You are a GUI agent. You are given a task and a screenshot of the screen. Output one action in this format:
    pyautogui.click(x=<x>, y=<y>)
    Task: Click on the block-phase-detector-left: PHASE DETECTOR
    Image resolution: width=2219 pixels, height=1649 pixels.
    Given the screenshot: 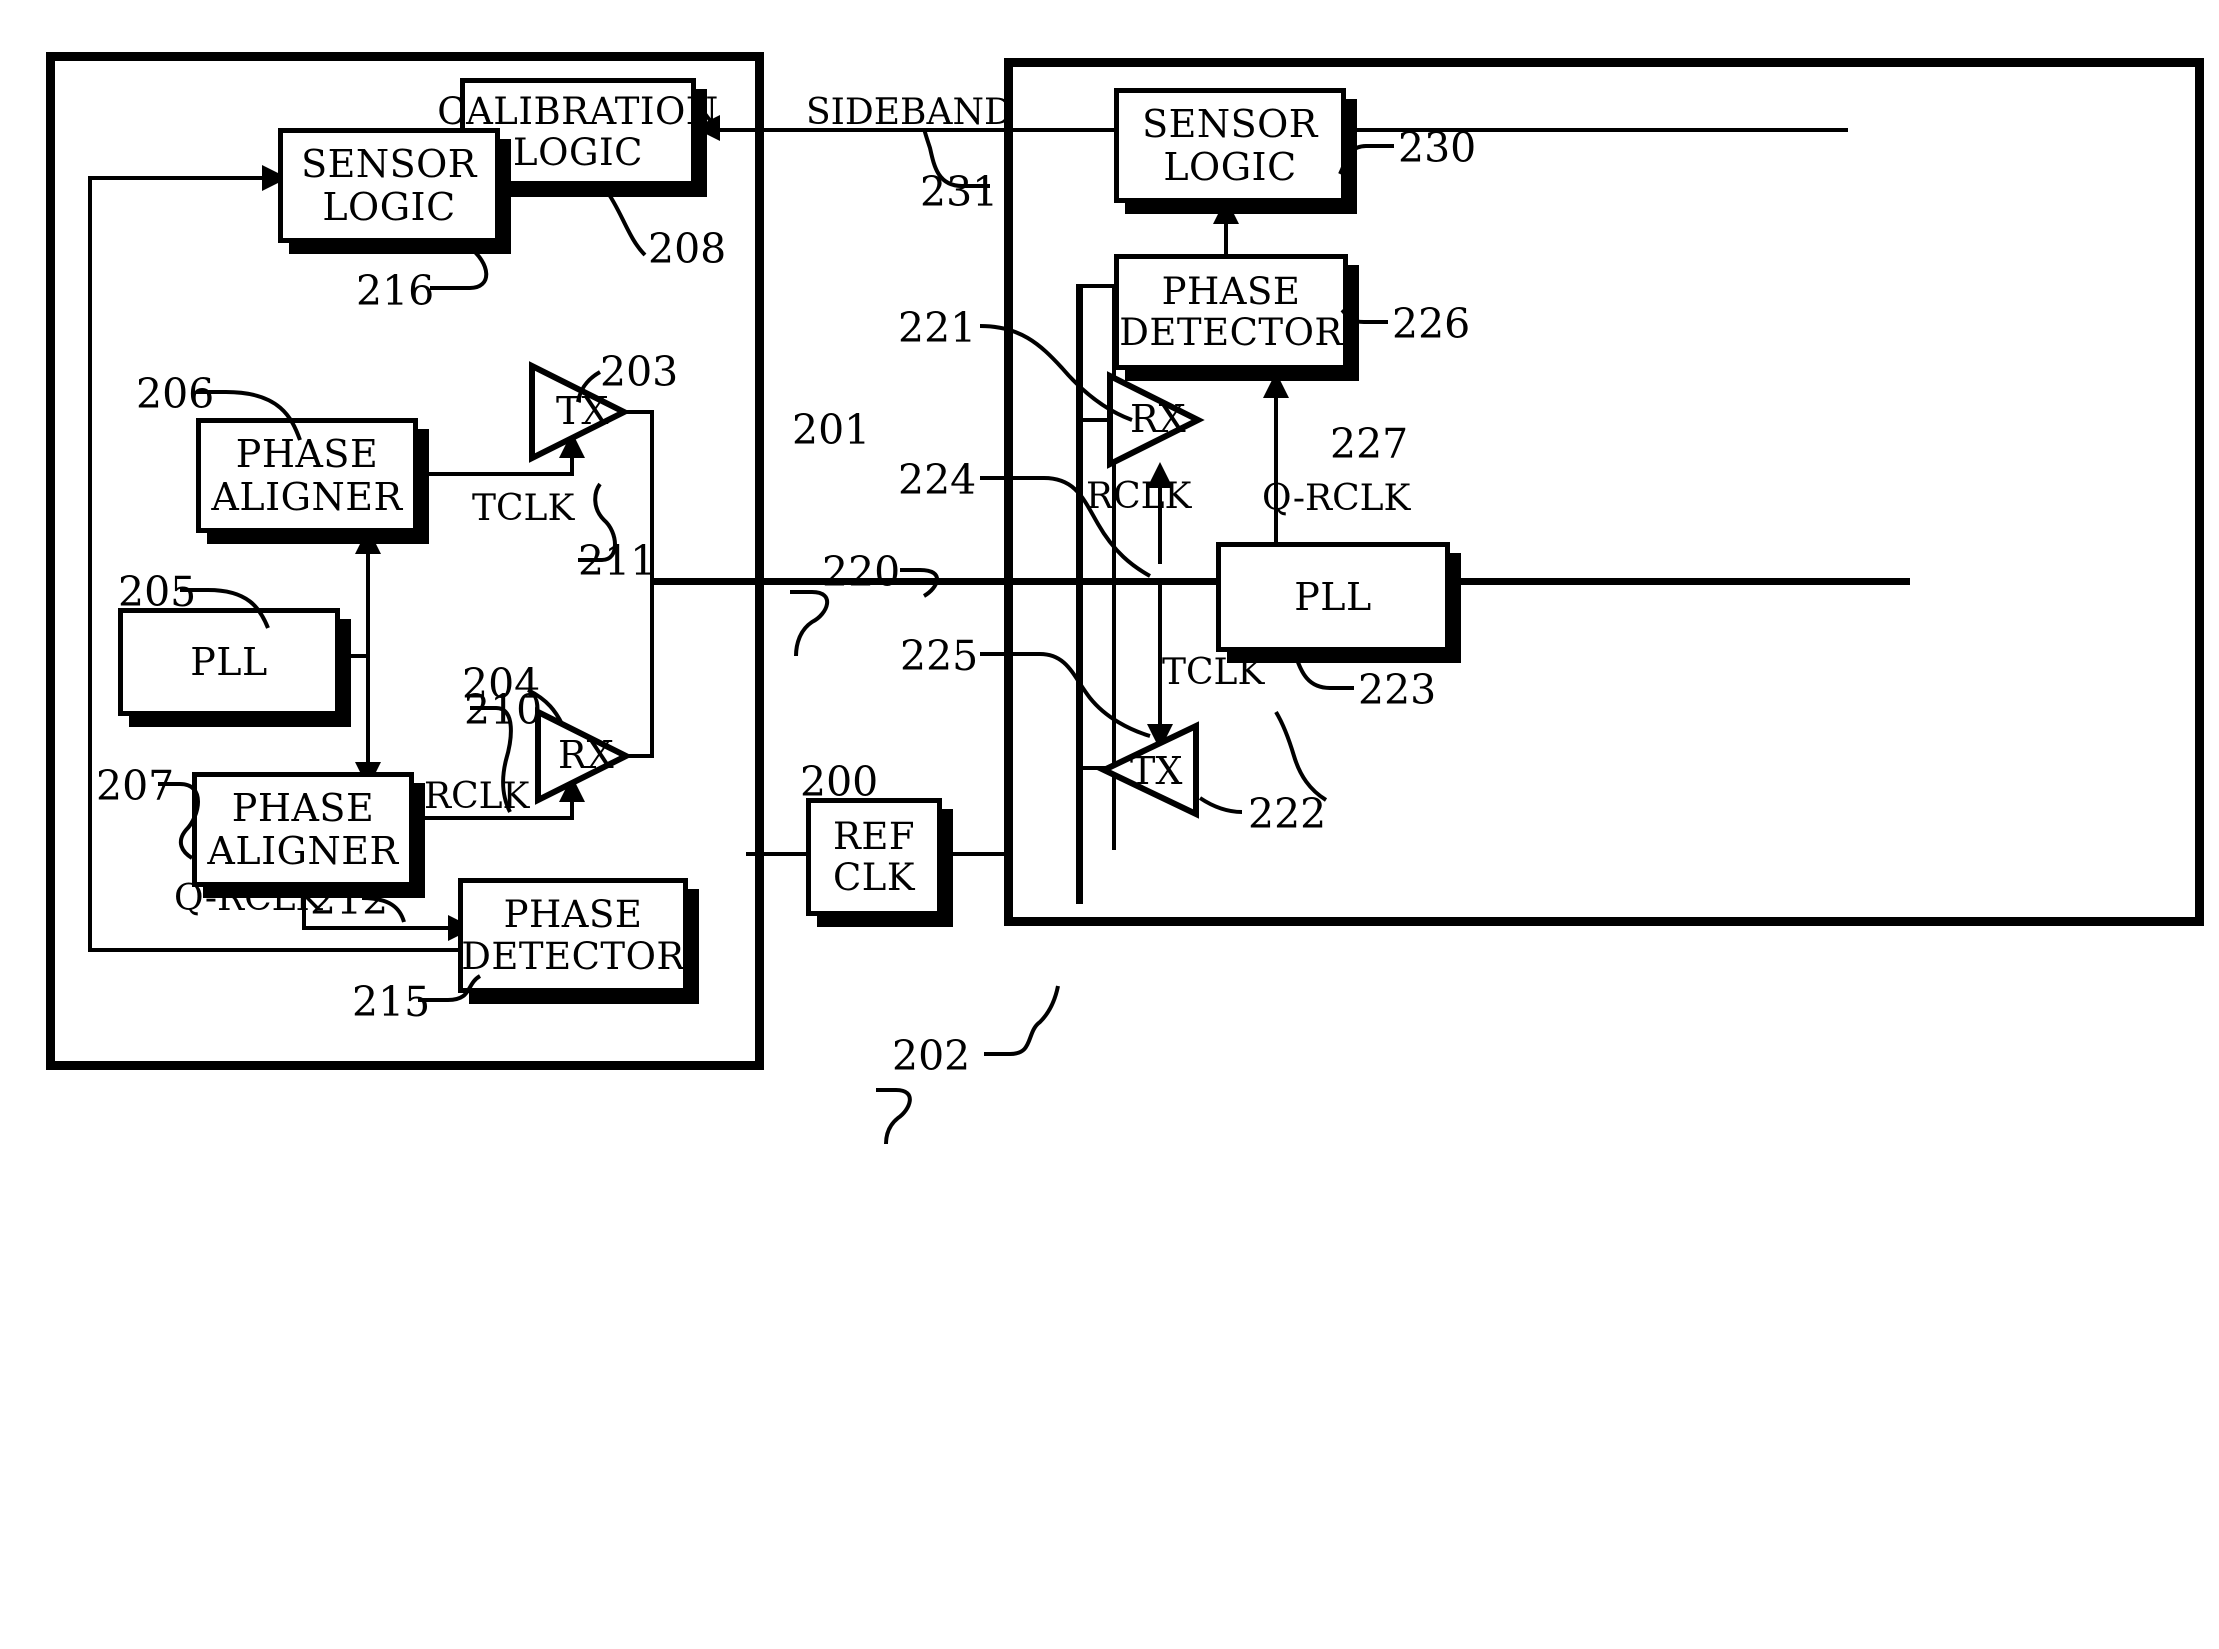 What is the action you would take?
    pyautogui.click(x=573, y=935)
    